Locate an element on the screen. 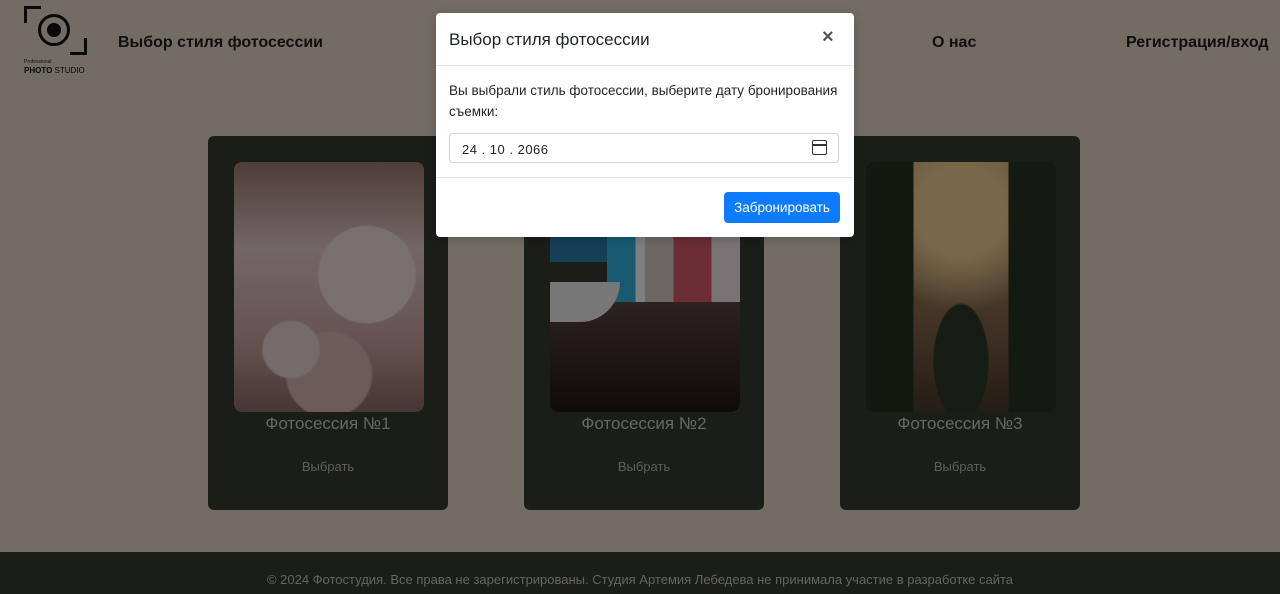  modal-footer-divider is located at coordinates (645, 177).